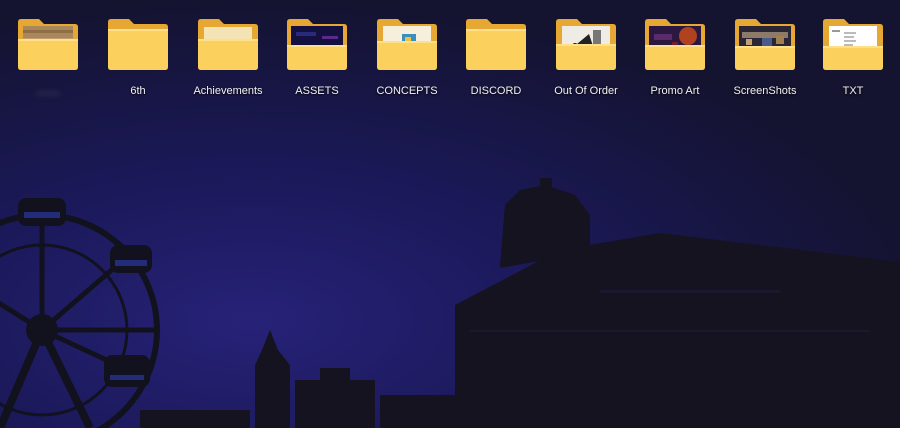 Image resolution: width=900 pixels, height=428 pixels. What do you see at coordinates (48, 44) in the screenshot?
I see `folder-with-photo-icon` at bounding box center [48, 44].